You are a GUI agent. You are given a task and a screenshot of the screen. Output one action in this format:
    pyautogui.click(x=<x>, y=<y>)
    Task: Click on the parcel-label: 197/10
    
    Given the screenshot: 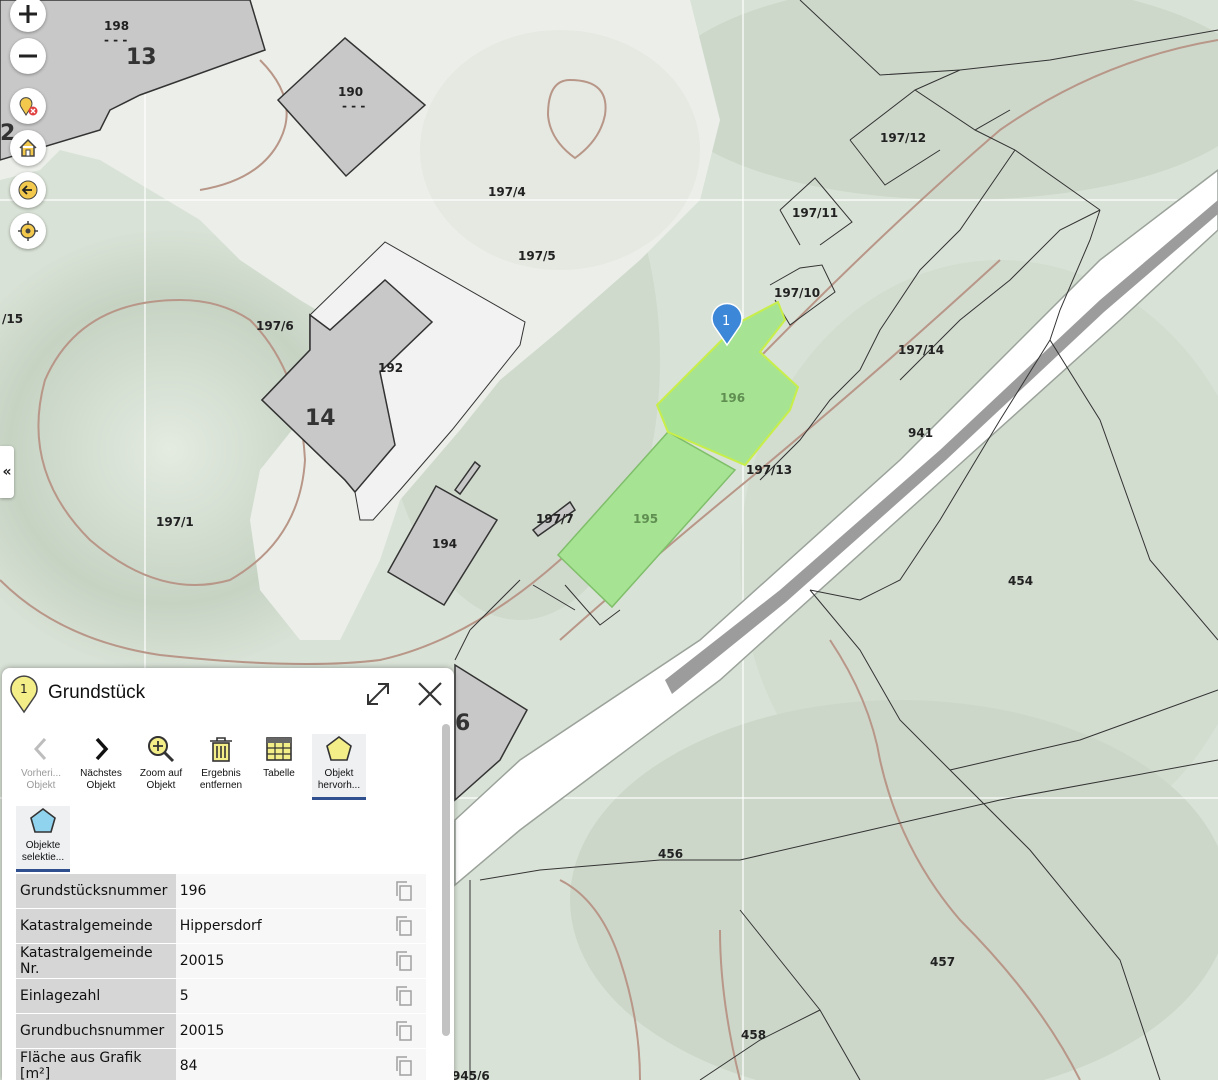 What is the action you would take?
    pyautogui.click(x=797, y=293)
    